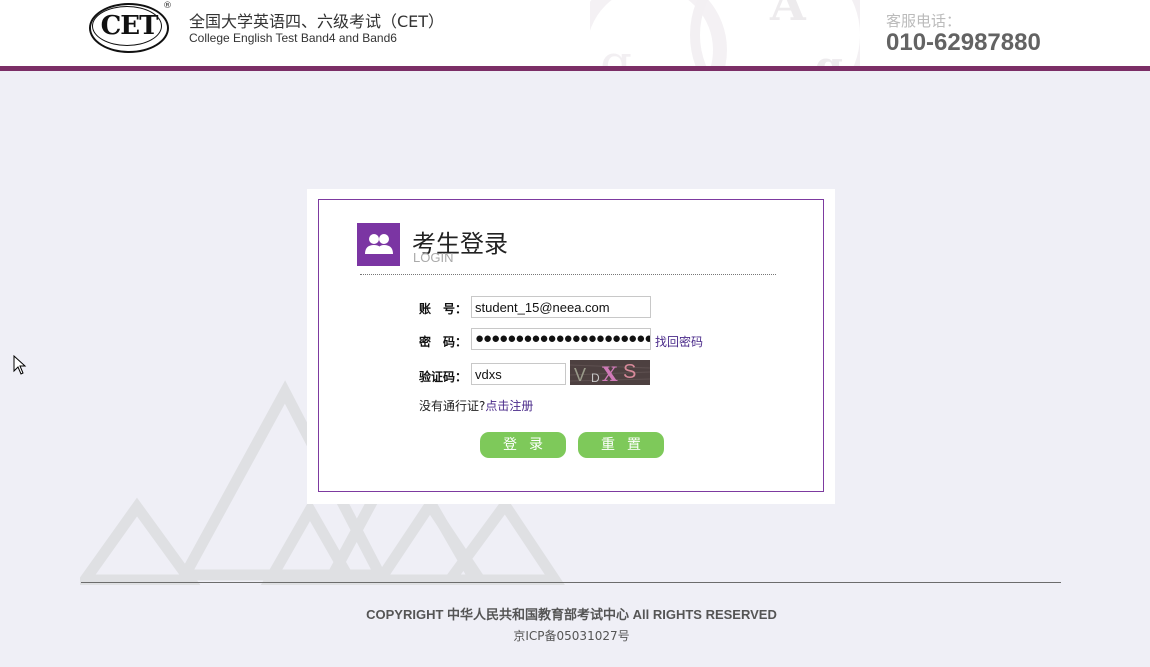 This screenshot has width=1150, height=667. Describe the element at coordinates (561, 307) in the screenshot. I see `account-input` at that location.